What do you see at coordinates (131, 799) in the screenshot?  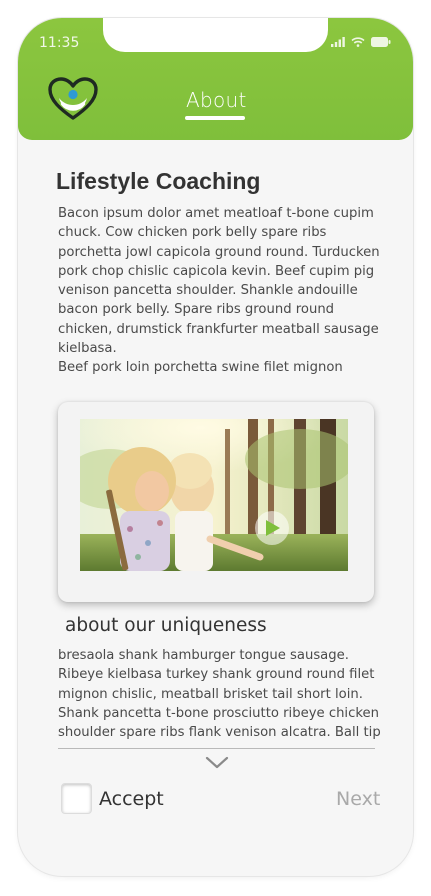 I see `accept-label: Accept` at bounding box center [131, 799].